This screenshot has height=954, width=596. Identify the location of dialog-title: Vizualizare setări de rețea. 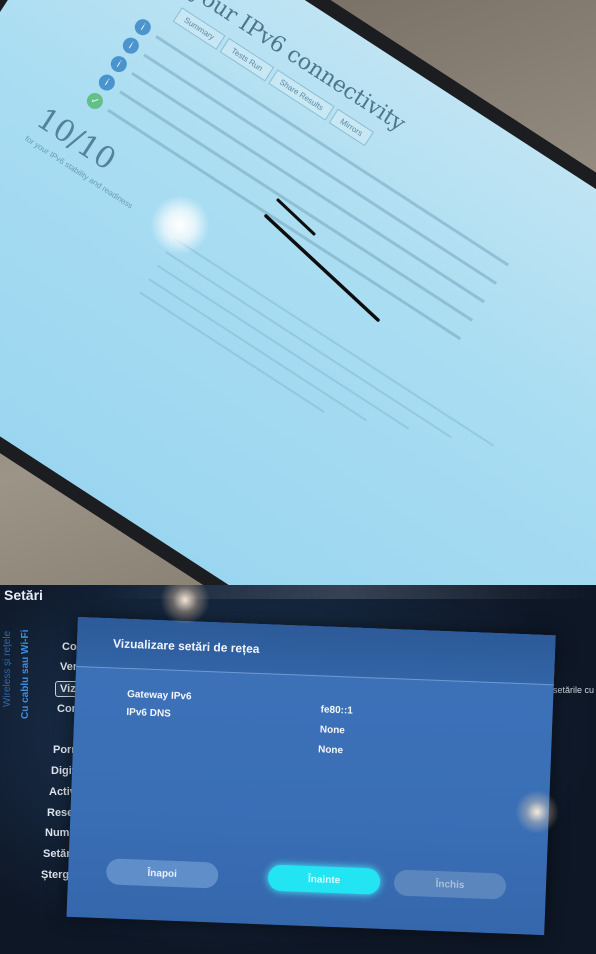
(186, 646).